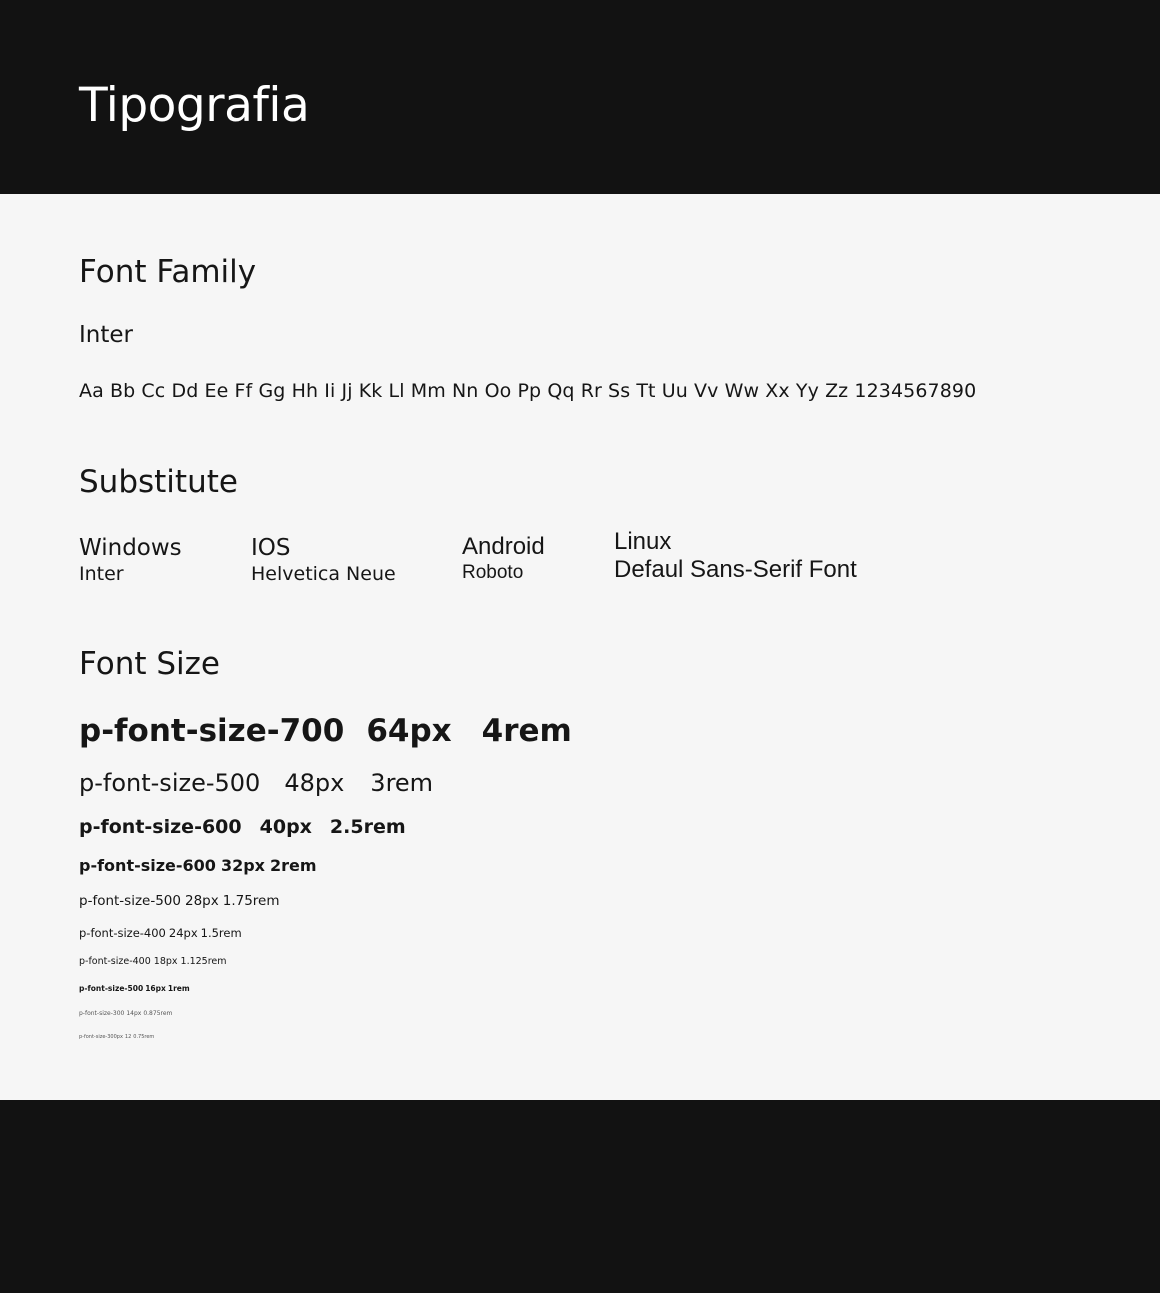 This screenshot has width=1160, height=1293. I want to click on font-size-token: p-font-size-300, so click(102, 1013).